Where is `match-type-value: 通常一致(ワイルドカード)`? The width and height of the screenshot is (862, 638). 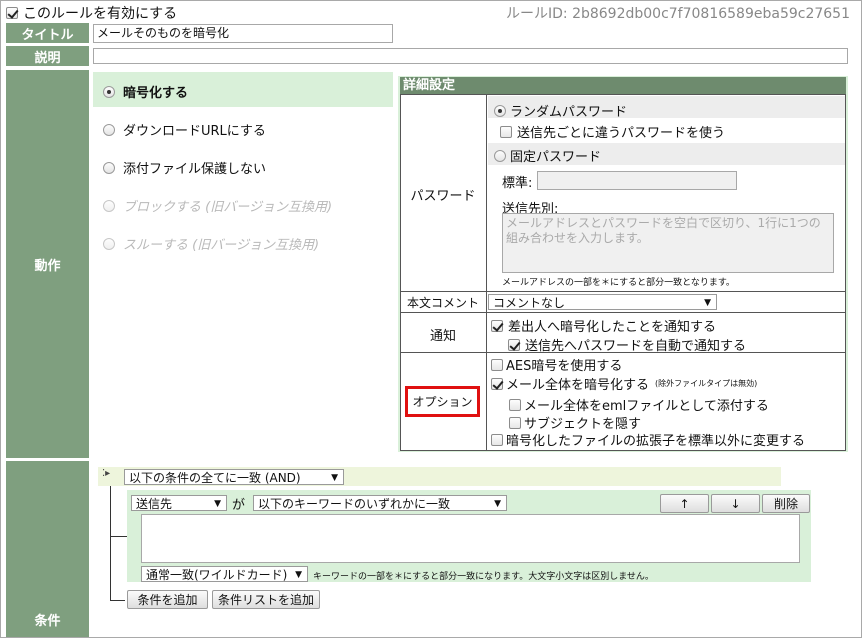
match-type-value: 通常一致(ワイルドカード) is located at coordinates (217, 575).